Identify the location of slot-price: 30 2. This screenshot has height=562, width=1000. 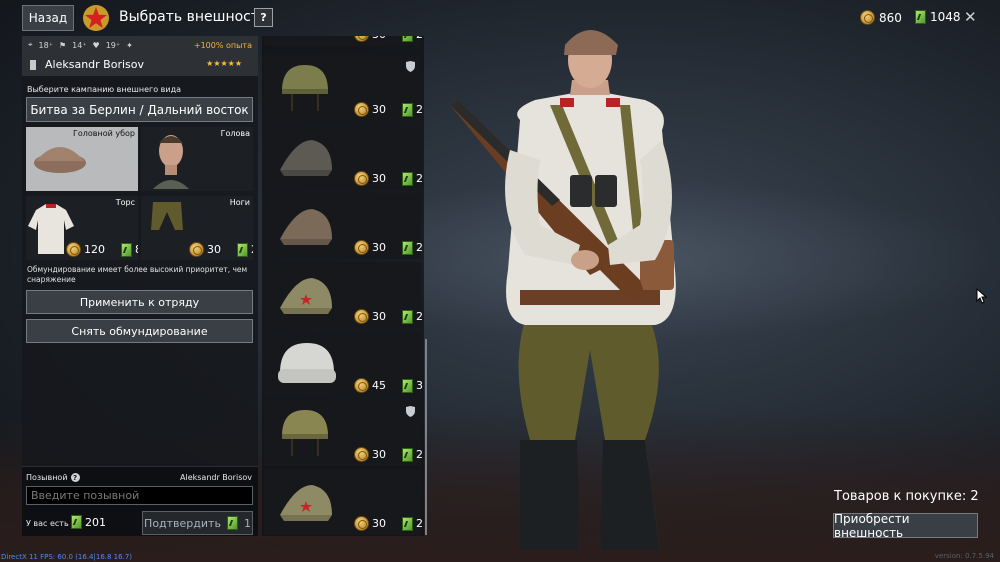
(221, 249).